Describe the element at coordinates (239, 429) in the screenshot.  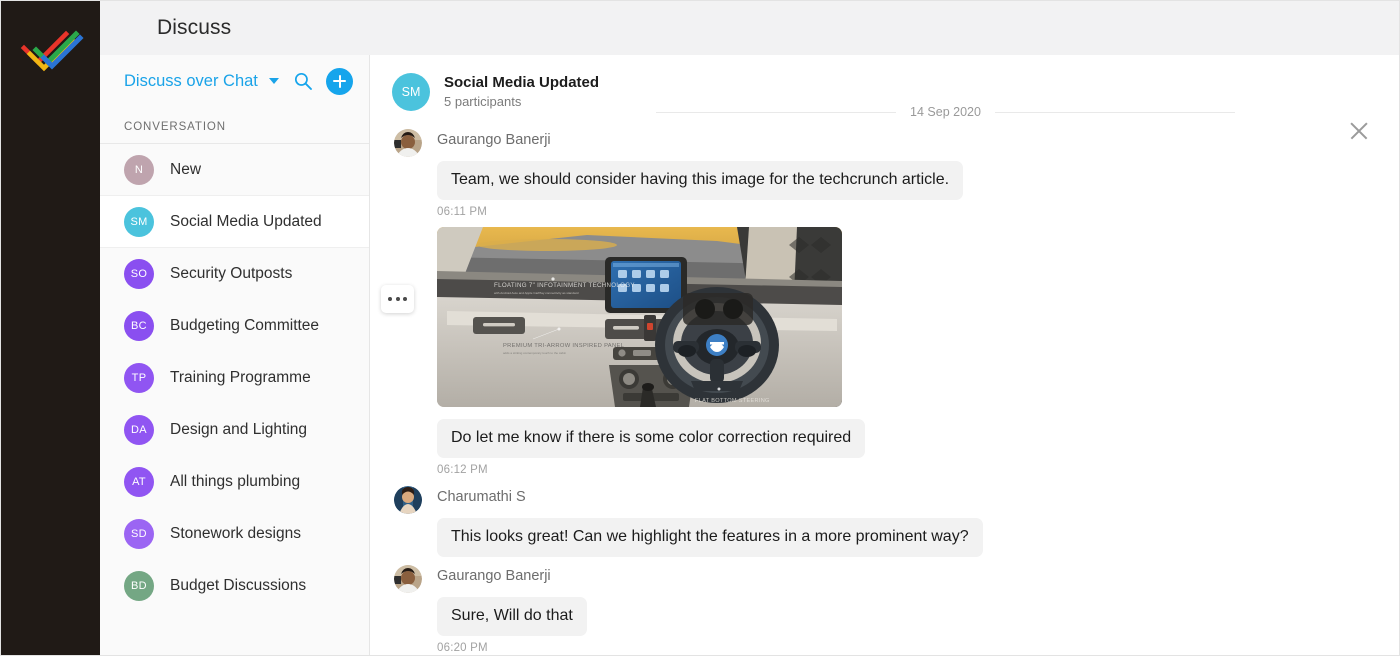
I see `conversation-item-label: Design and Lighting` at that location.